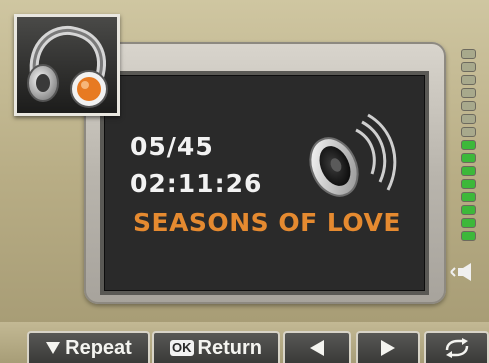 The height and width of the screenshot is (363, 489). What do you see at coordinates (53, 348) in the screenshot?
I see `triangle-down-icon` at bounding box center [53, 348].